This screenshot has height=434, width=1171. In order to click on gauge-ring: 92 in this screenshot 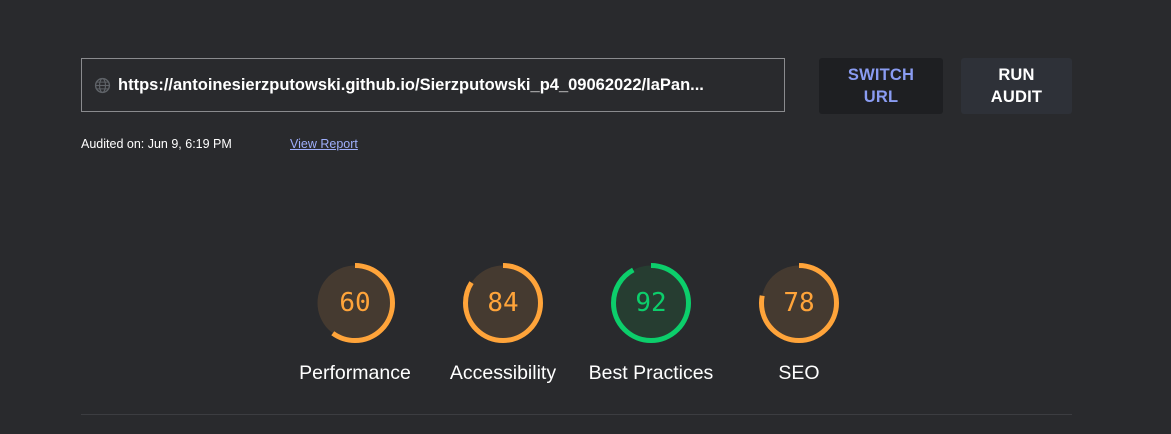, I will do `click(651, 303)`.